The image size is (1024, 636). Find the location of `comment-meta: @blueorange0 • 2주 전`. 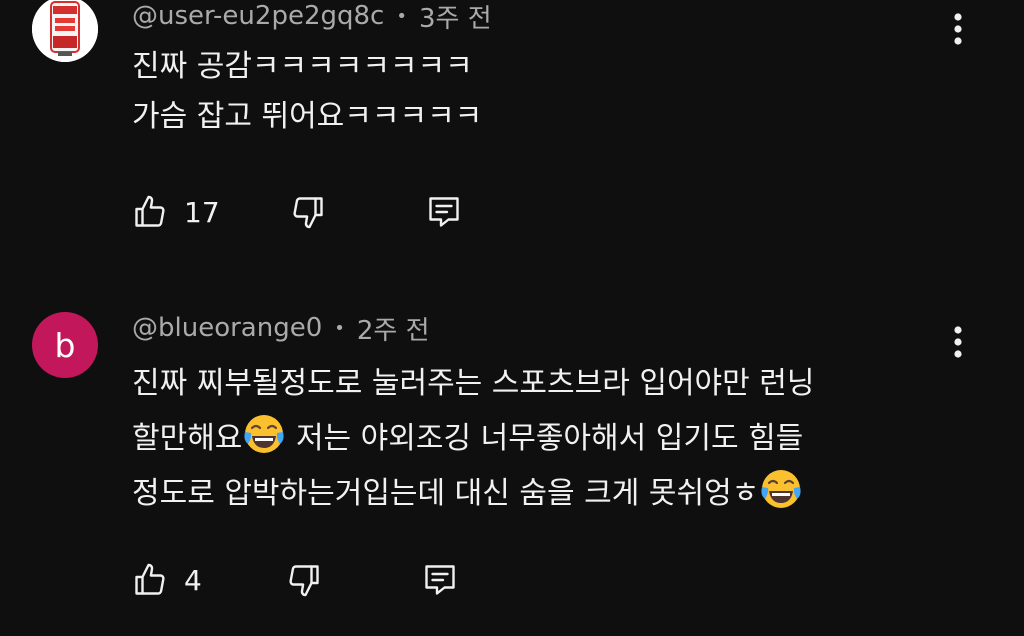

comment-meta: @blueorange0 • 2주 전 is located at coordinates (281, 328).